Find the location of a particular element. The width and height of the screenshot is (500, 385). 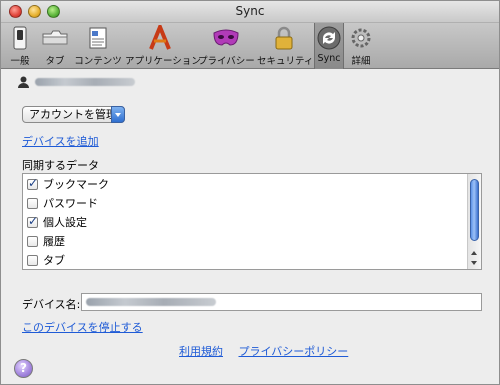

gear-icon is located at coordinates (361, 38).